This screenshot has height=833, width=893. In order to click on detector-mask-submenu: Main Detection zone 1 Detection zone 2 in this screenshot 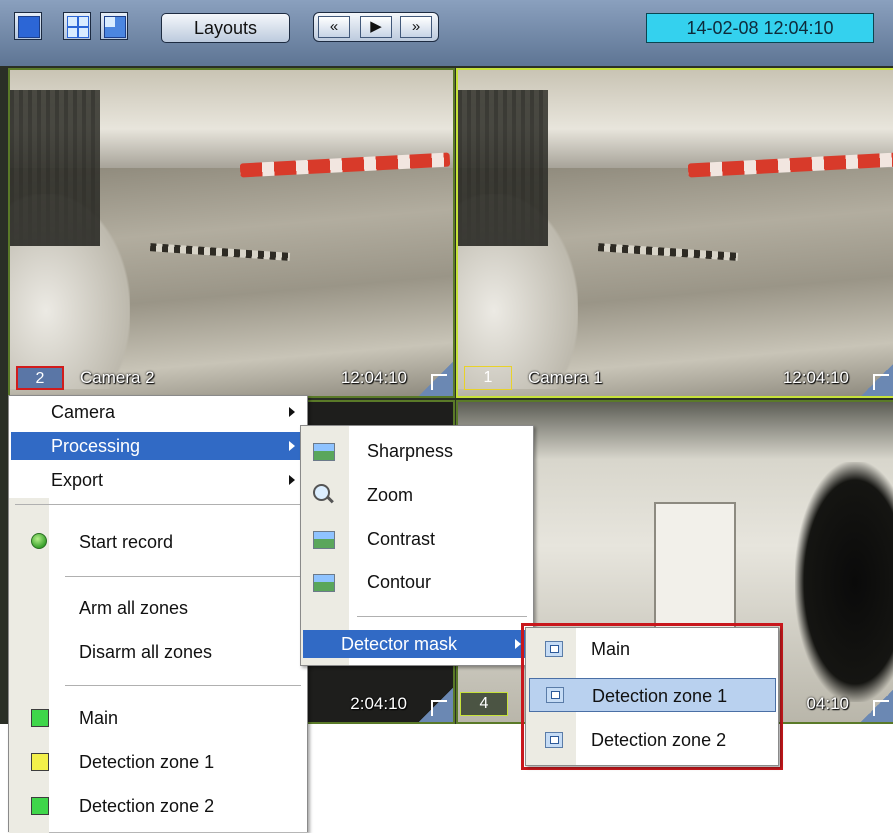, I will do `click(652, 696)`.